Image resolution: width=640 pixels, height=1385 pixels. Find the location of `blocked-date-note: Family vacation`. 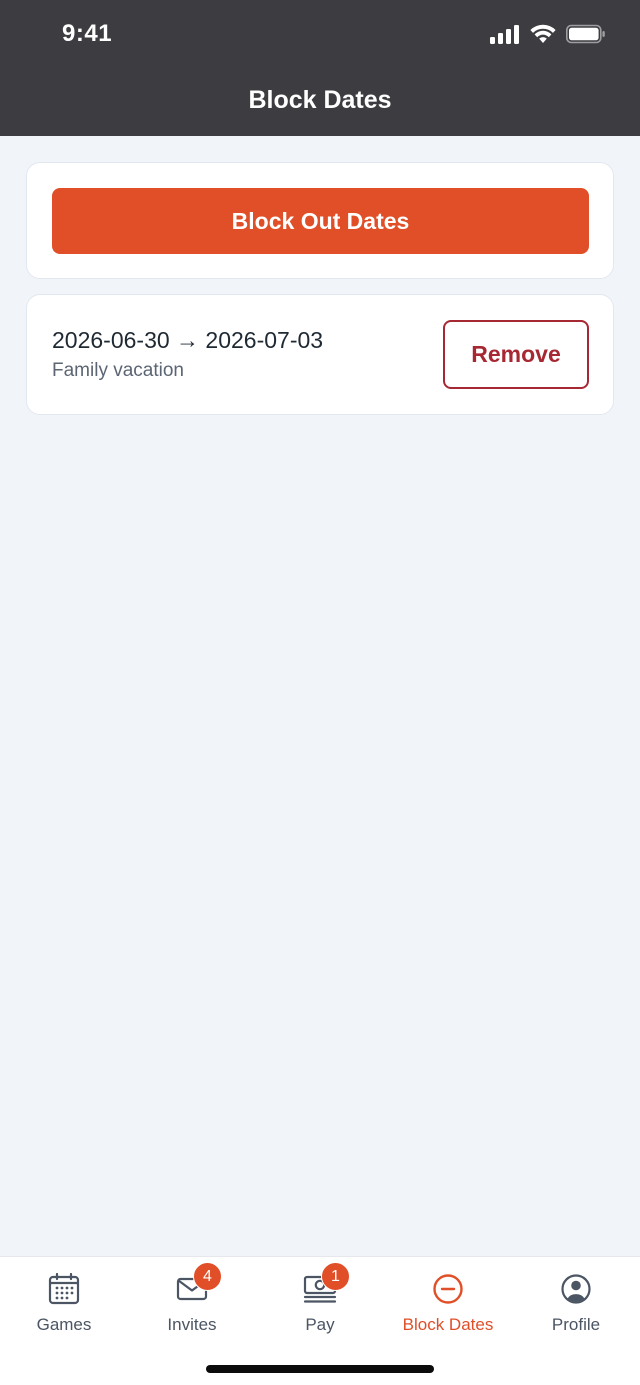

blocked-date-note: Family vacation is located at coordinates (118, 370).